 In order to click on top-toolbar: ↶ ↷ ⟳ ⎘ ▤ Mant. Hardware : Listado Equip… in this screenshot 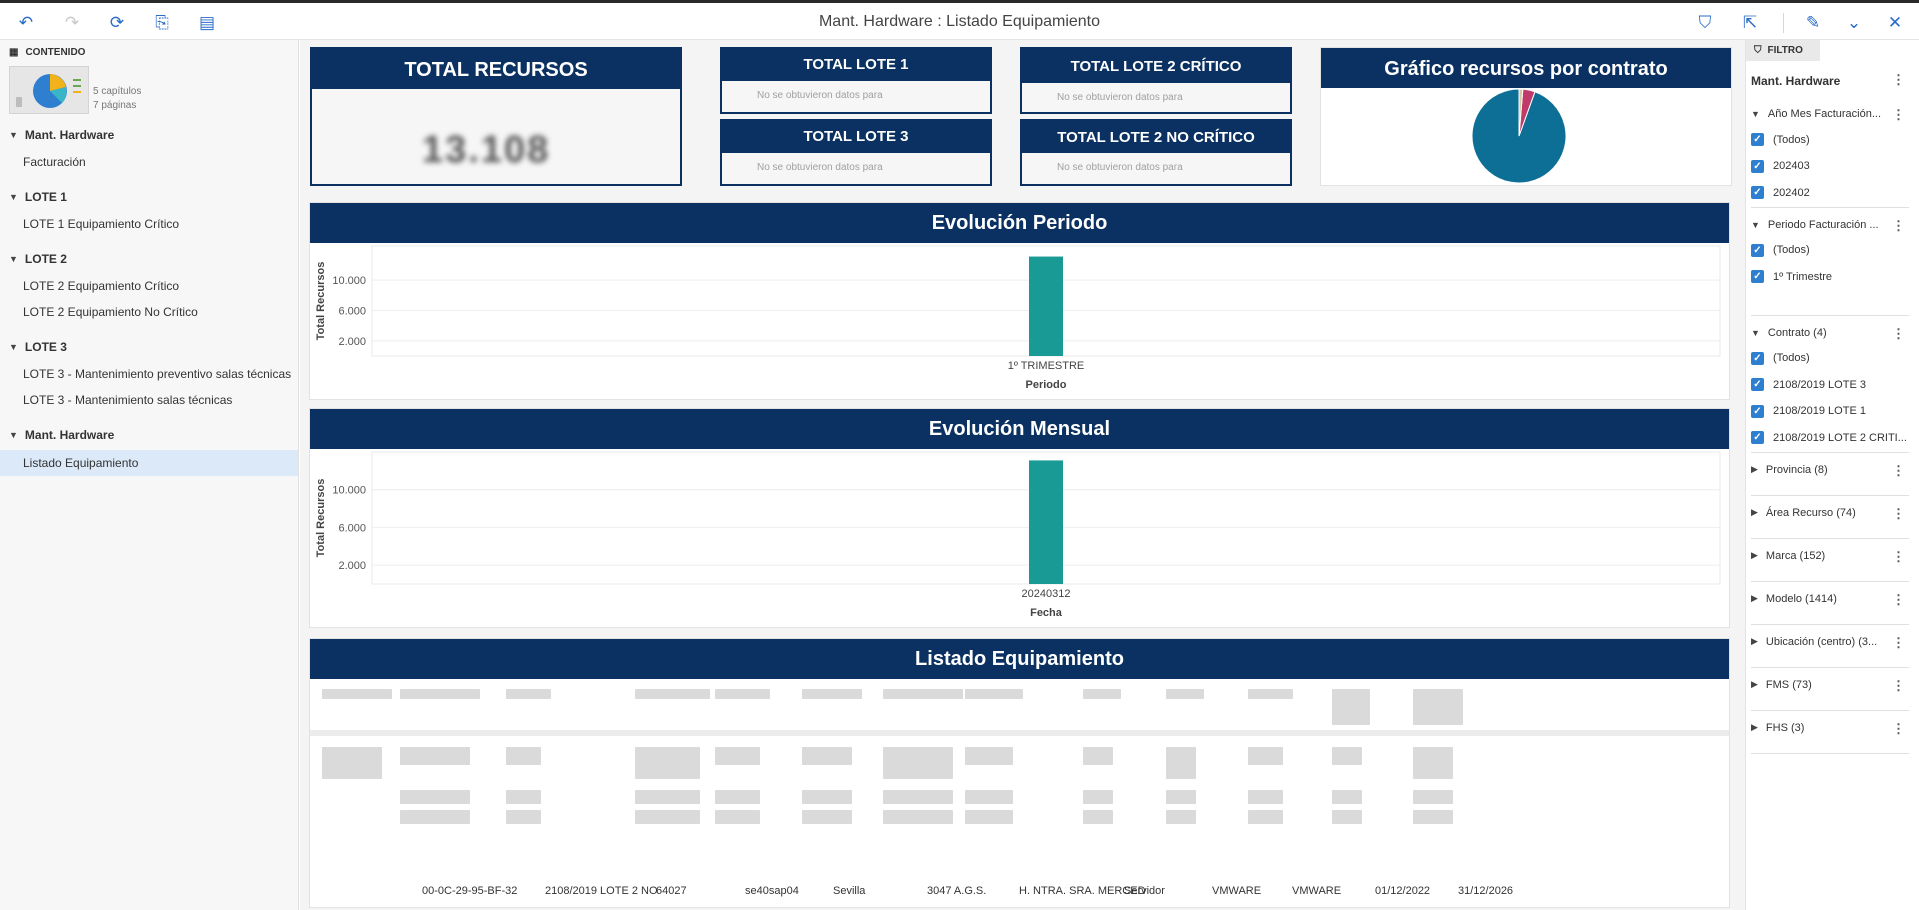, I will do `click(959, 20)`.